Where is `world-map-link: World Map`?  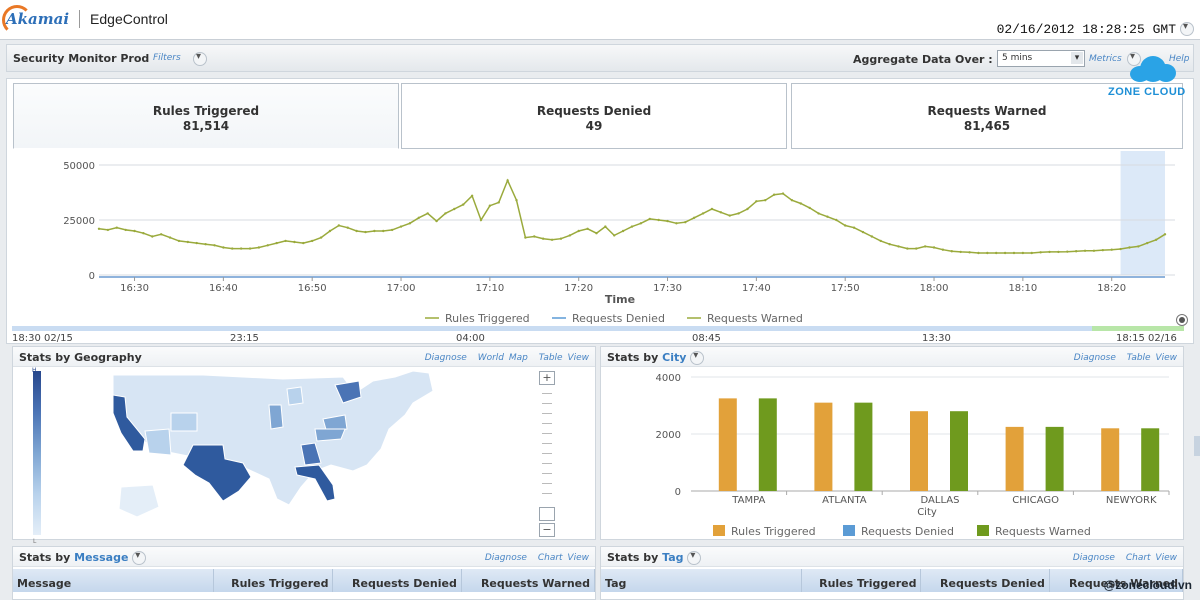 world-map-link: World Map is located at coordinates (503, 358).